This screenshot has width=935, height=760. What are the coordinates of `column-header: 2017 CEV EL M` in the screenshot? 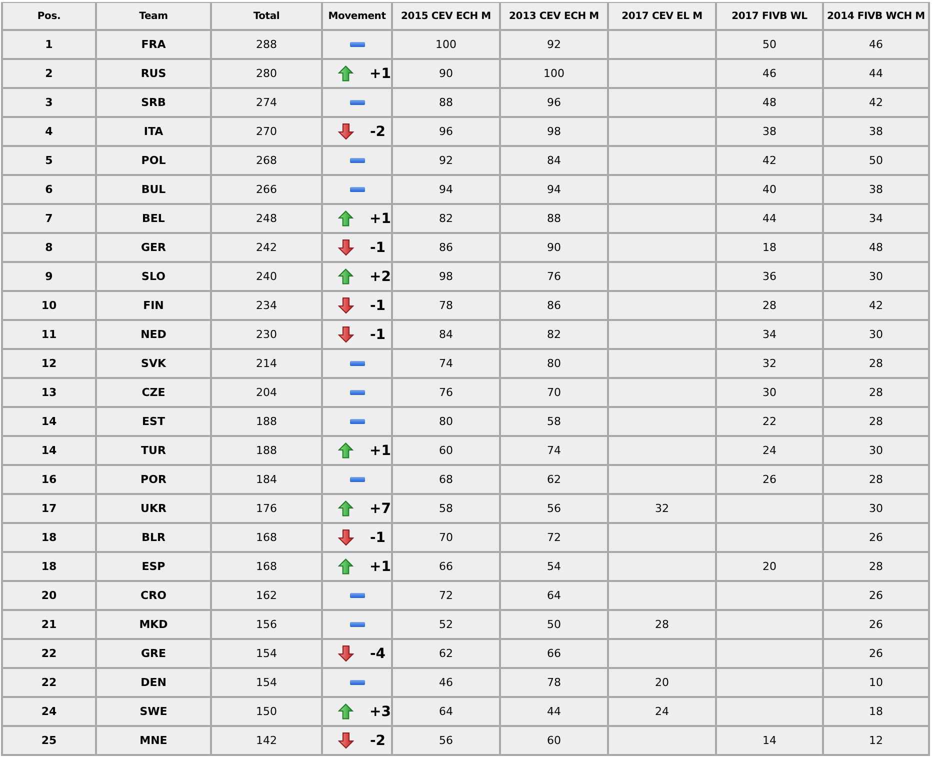 It's located at (662, 16).